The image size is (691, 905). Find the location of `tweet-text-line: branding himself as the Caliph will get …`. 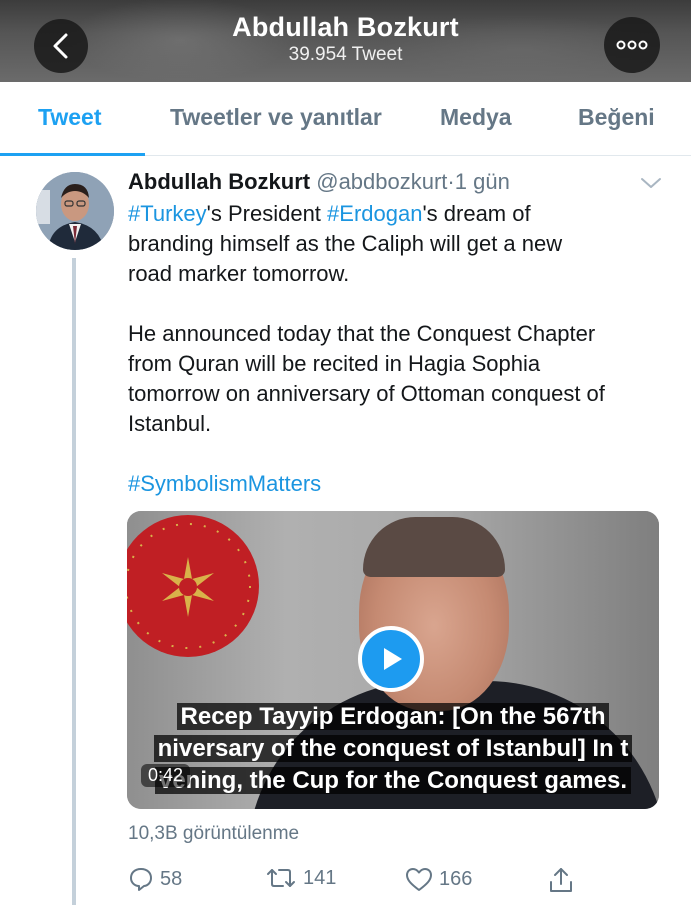

tweet-text-line: branding himself as the Caliph will get … is located at coordinates (345, 243).